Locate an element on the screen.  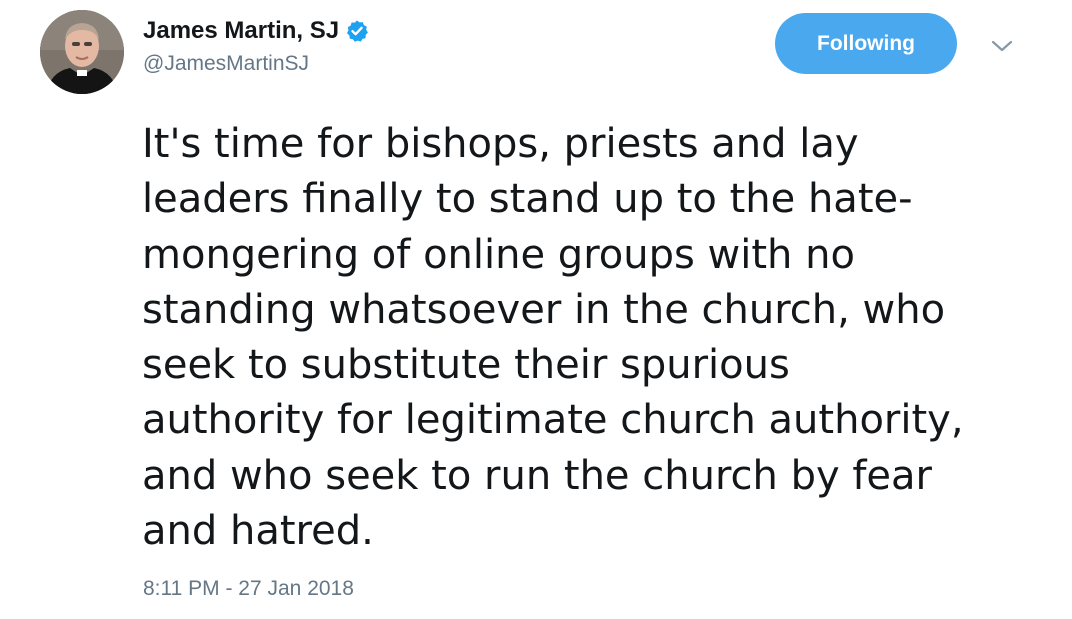
tweet-line: and who seek to run the church by fear is located at coordinates (537, 475).